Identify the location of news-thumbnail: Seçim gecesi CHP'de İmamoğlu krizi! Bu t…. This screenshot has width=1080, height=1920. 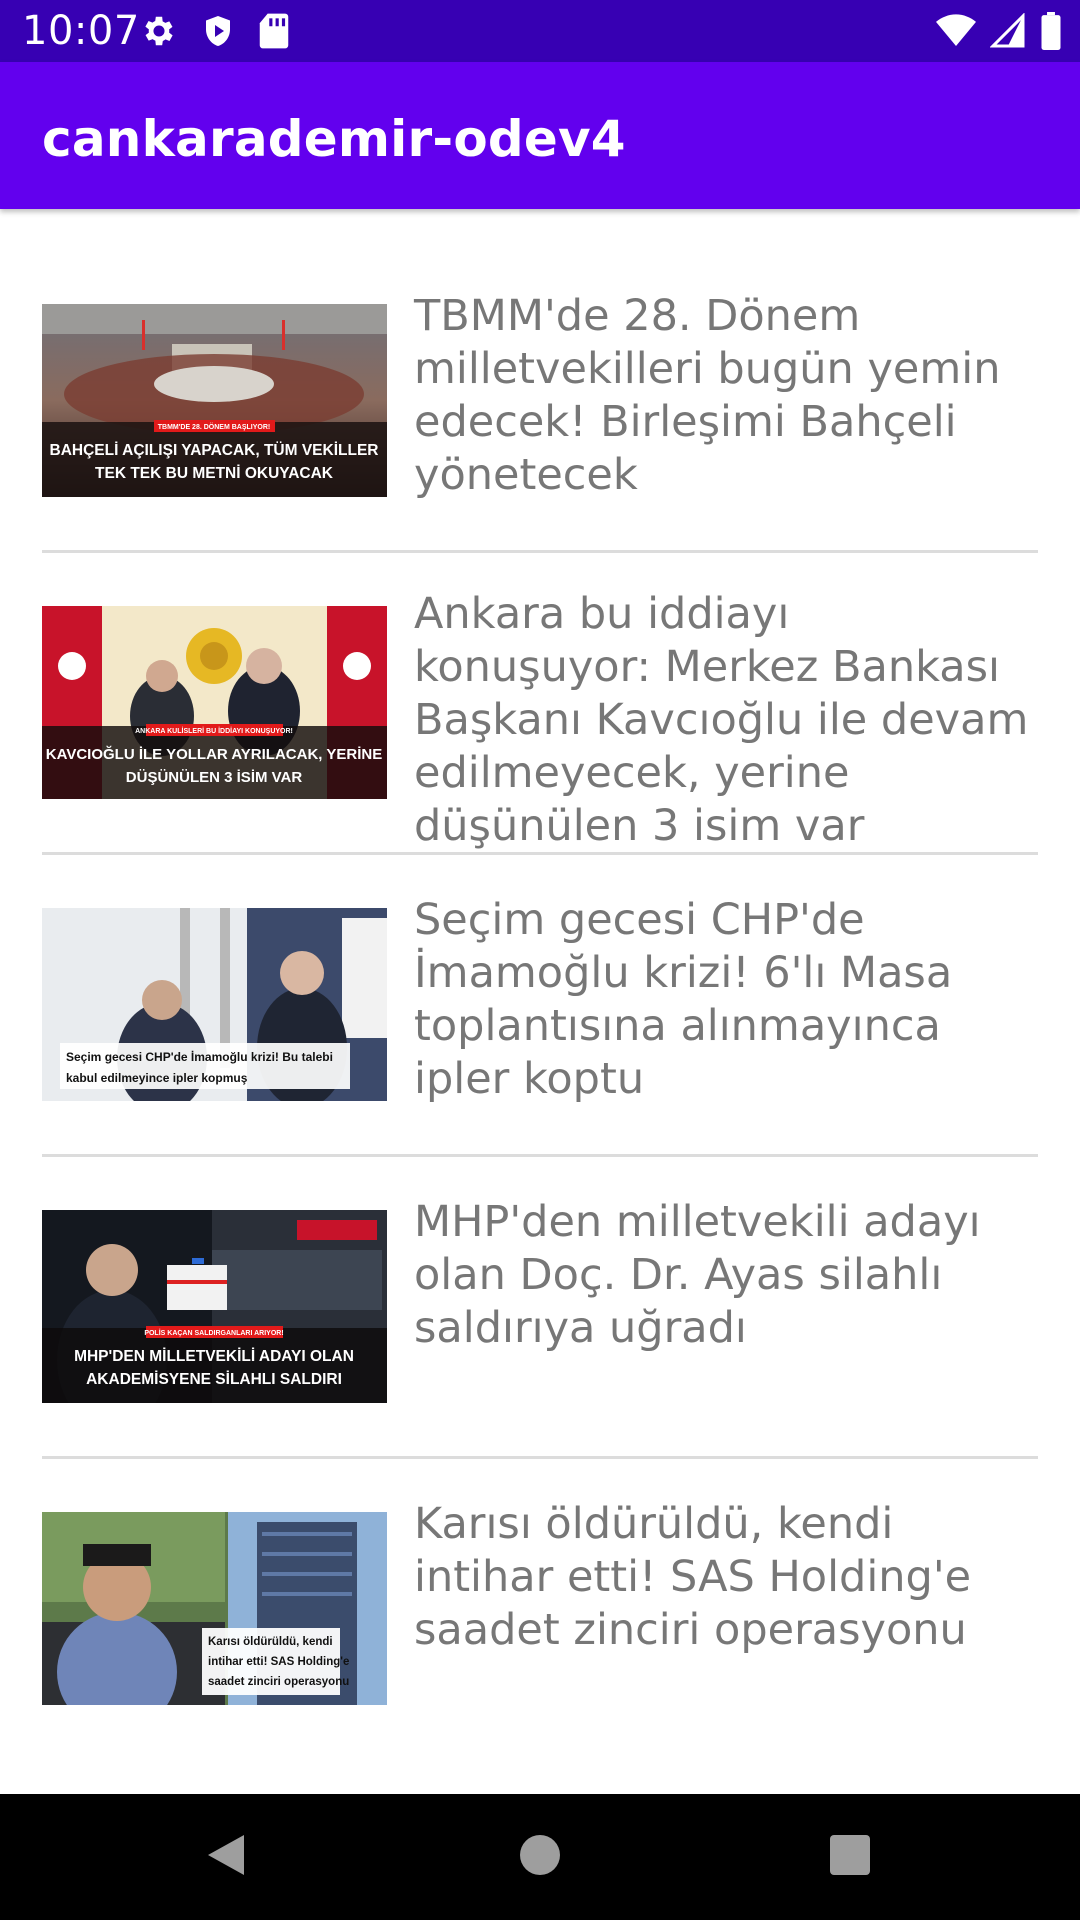
(214, 1004).